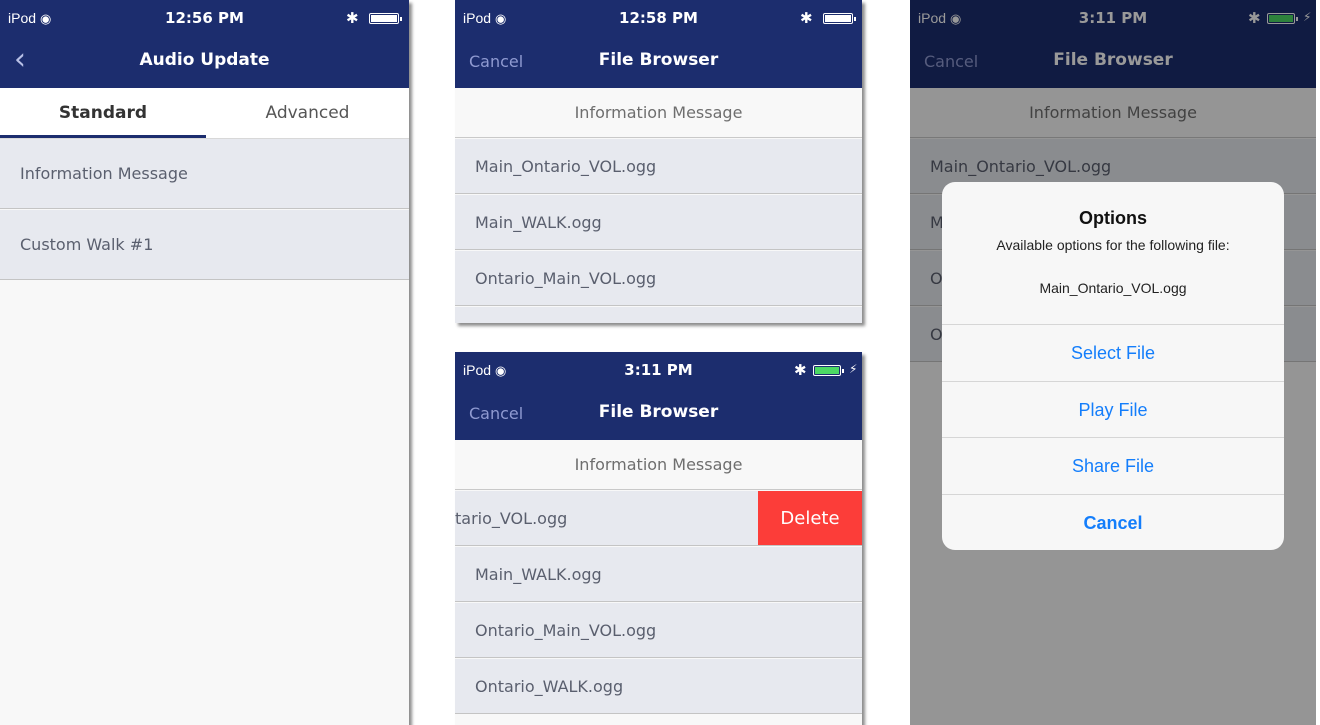 The height and width of the screenshot is (725, 1320). Describe the element at coordinates (1113, 352) in the screenshot. I see `select-file-button: Select File` at that location.